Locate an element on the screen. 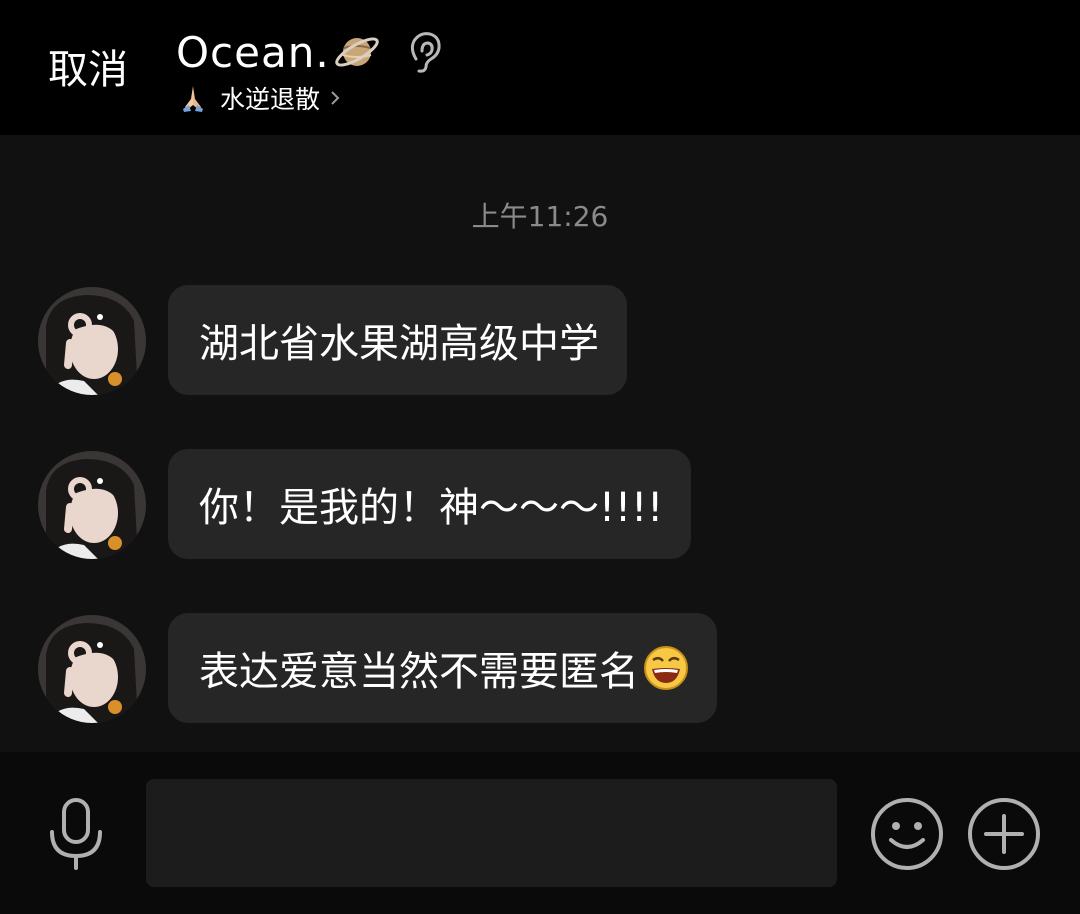 This screenshot has height=914, width=1080. status-row: 水逆退散 is located at coordinates (260, 98).